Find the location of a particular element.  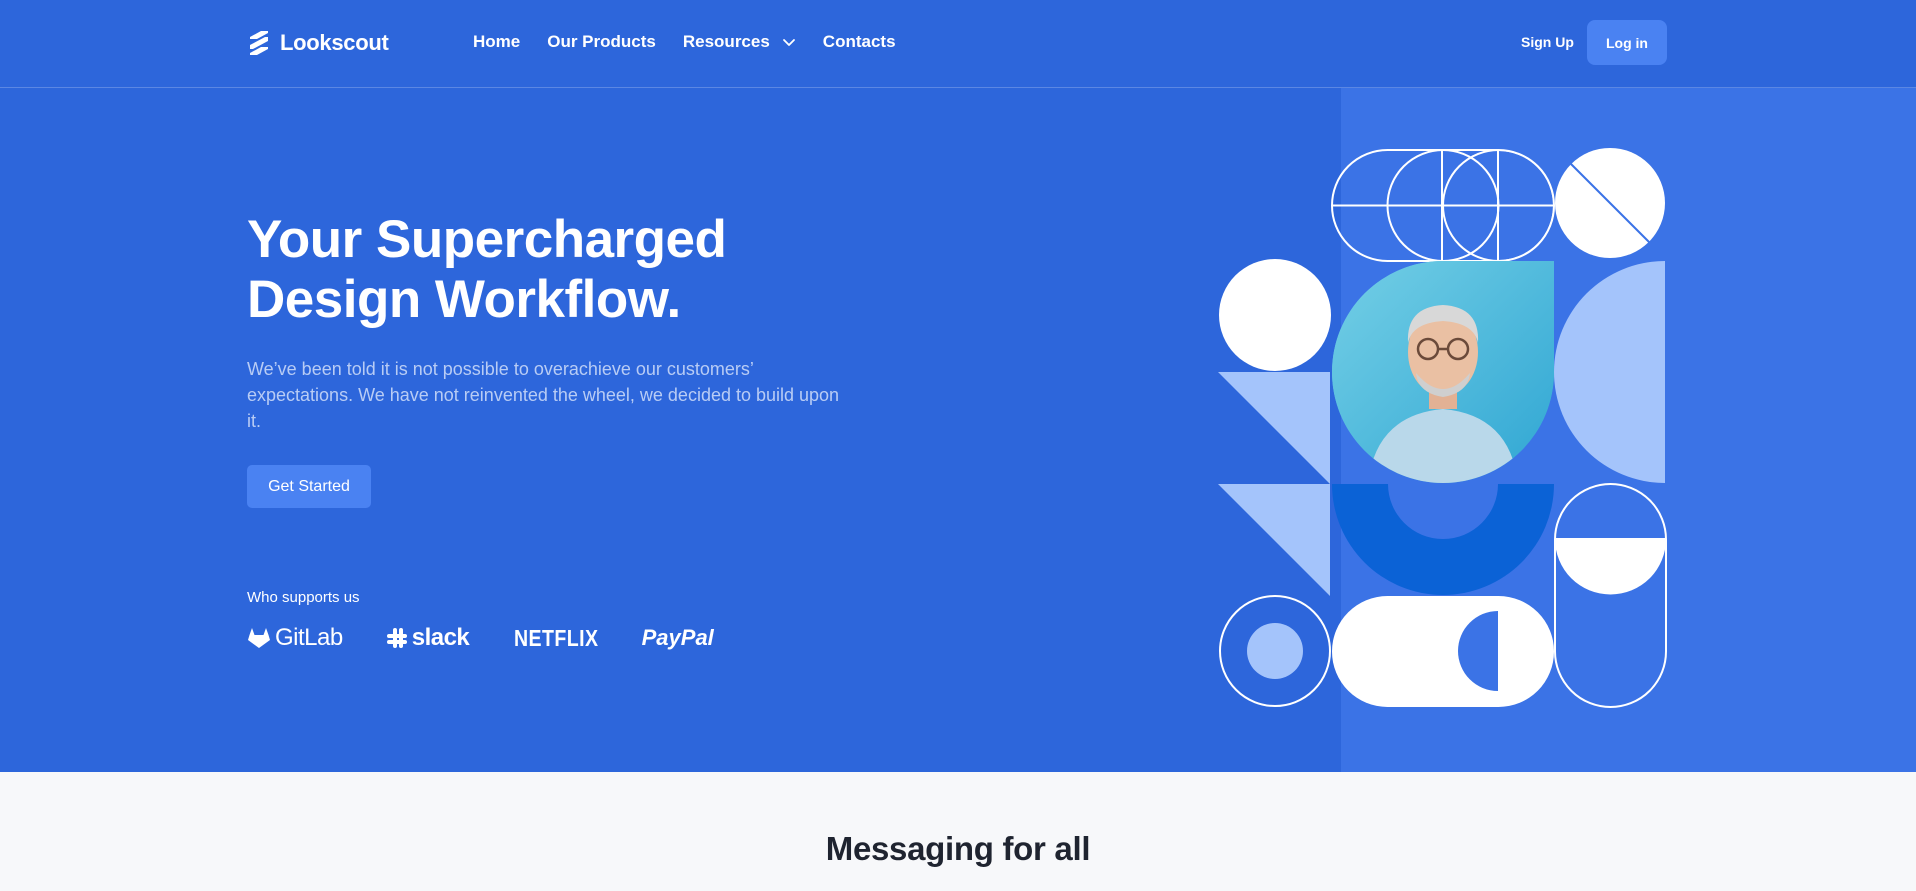

nav-resources: Resources is located at coordinates (739, 42).